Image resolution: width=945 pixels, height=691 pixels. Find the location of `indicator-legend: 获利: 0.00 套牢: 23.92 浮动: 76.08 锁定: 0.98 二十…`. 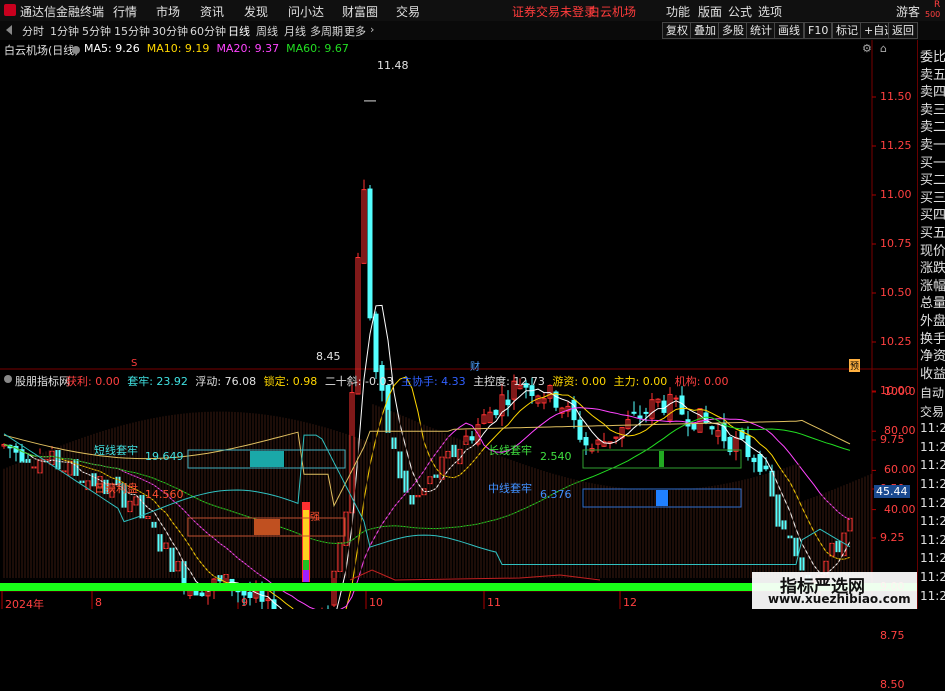

indicator-legend: 获利: 0.00 套牢: 23.92 浮动: 76.08 锁定: 0.98 二十… is located at coordinates (399, 381).